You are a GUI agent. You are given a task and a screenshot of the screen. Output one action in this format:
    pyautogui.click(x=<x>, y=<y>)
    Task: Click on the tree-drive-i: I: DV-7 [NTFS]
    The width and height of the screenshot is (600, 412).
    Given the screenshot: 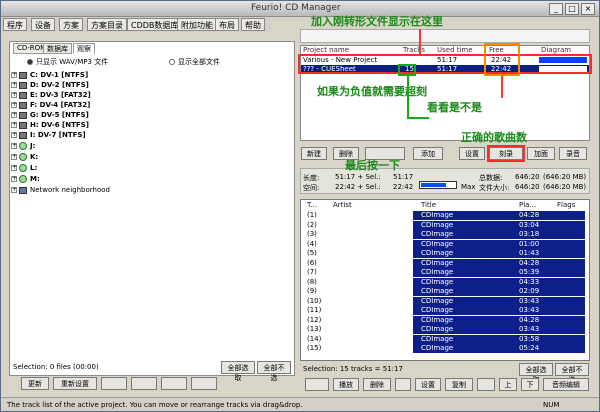 What is the action you would take?
    pyautogui.click(x=52, y=135)
    